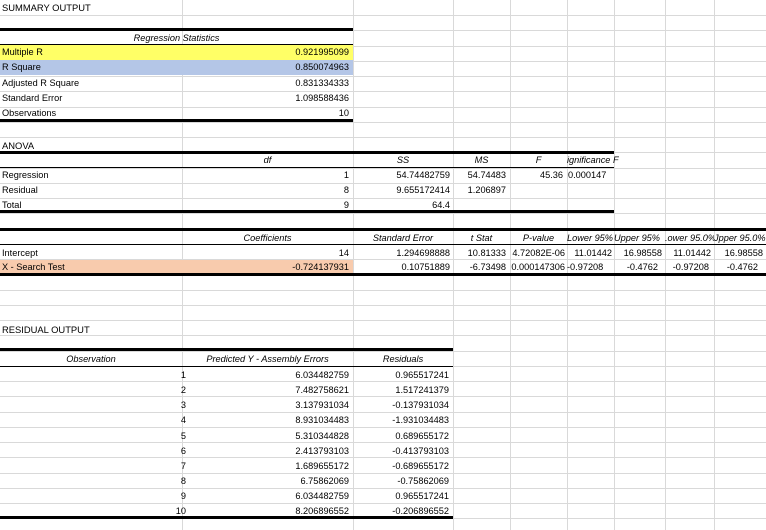 The image size is (766, 530). What do you see at coordinates (62, 329) in the screenshot?
I see `residual-title: RESIDUAL OUTPUT` at bounding box center [62, 329].